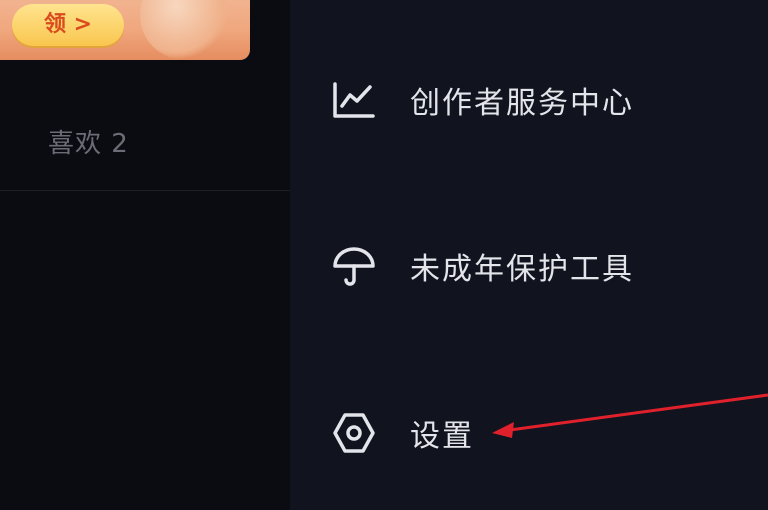 Image resolution: width=768 pixels, height=510 pixels. Describe the element at coordinates (540, 433) in the screenshot. I see `menu-item-settings: 设置` at that location.